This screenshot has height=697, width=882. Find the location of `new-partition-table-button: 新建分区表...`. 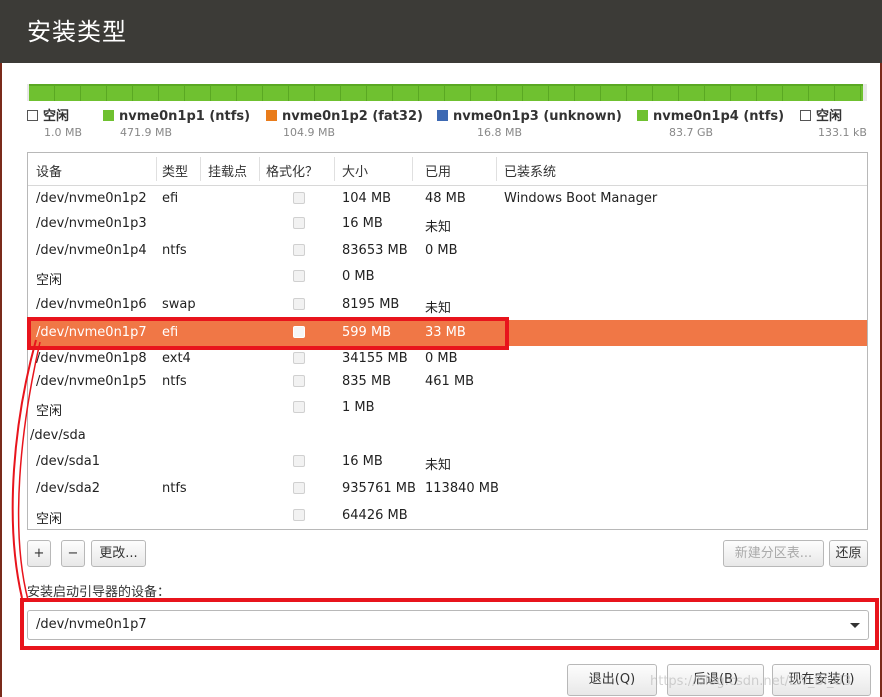

new-partition-table-button: 新建分区表... is located at coordinates (773, 553).